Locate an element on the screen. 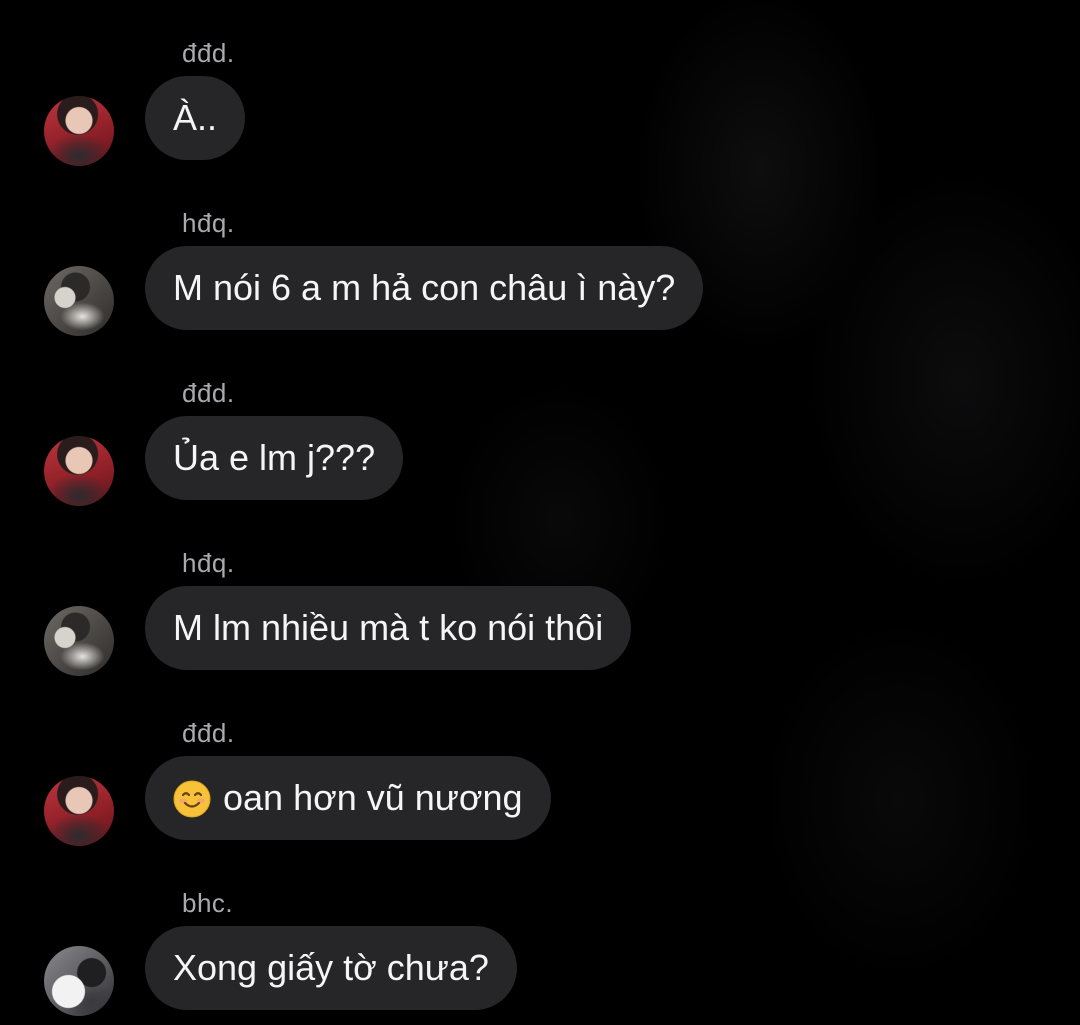  message-bubble: À.. is located at coordinates (195, 118).